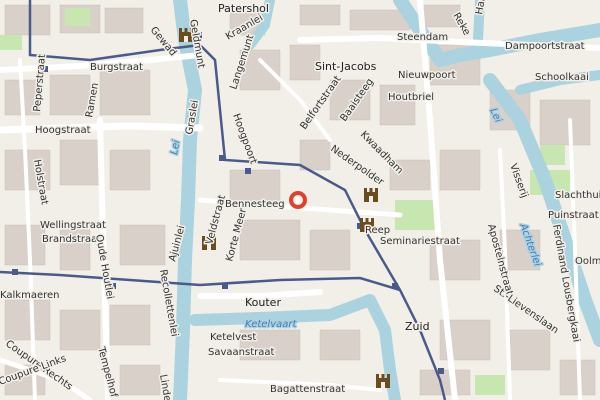 This screenshot has width=600, height=400. I want to click on label-bennesteeg: Bennesteeg, so click(255, 204).